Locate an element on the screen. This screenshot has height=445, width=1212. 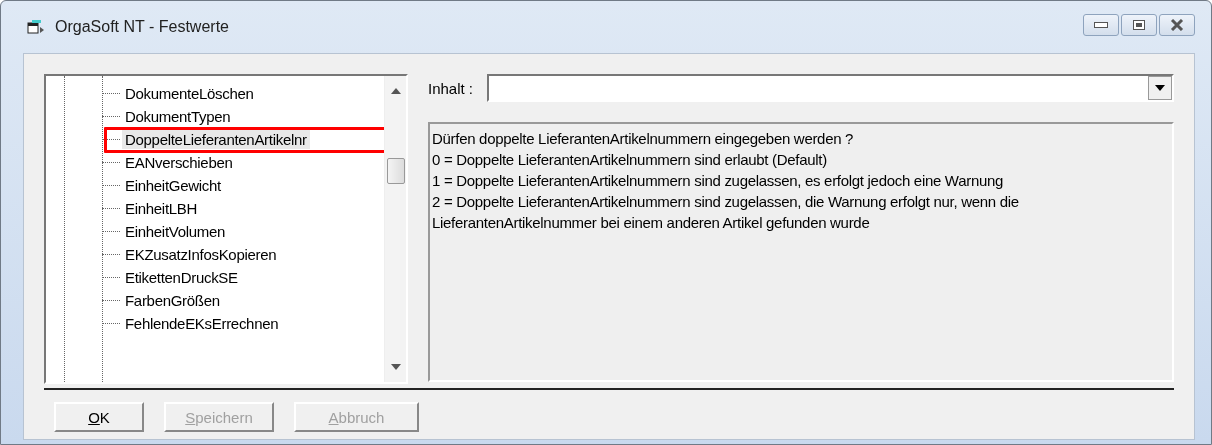
description-text: 0 = Doppelte LieferantenArtikelnummern sind erlaubt (Default) is located at coordinates (630, 160).